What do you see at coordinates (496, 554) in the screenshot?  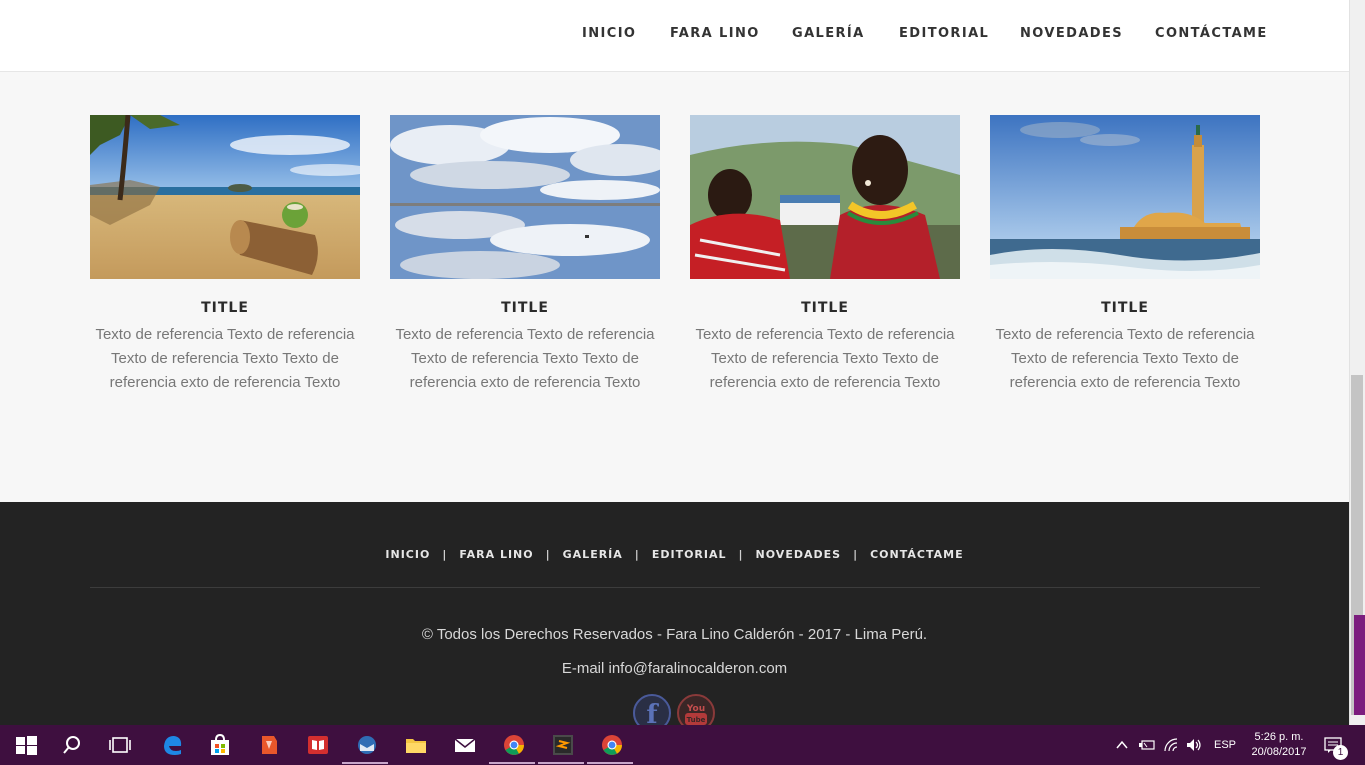 I see `footer-nav-fara-lino: FARA LINO` at bounding box center [496, 554].